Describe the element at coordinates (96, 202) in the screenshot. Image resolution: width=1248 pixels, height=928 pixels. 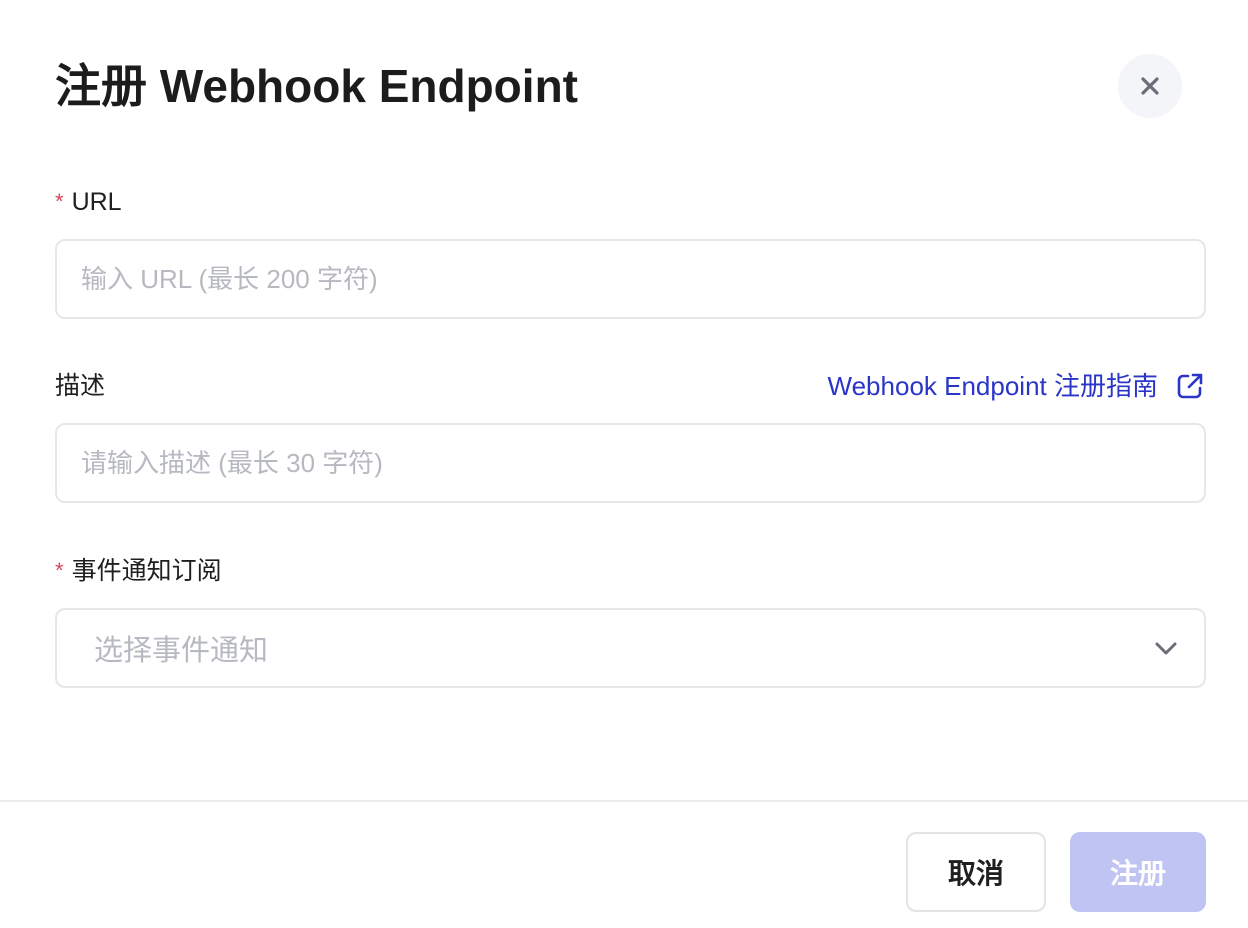
I see `url-label-text: URL` at that location.